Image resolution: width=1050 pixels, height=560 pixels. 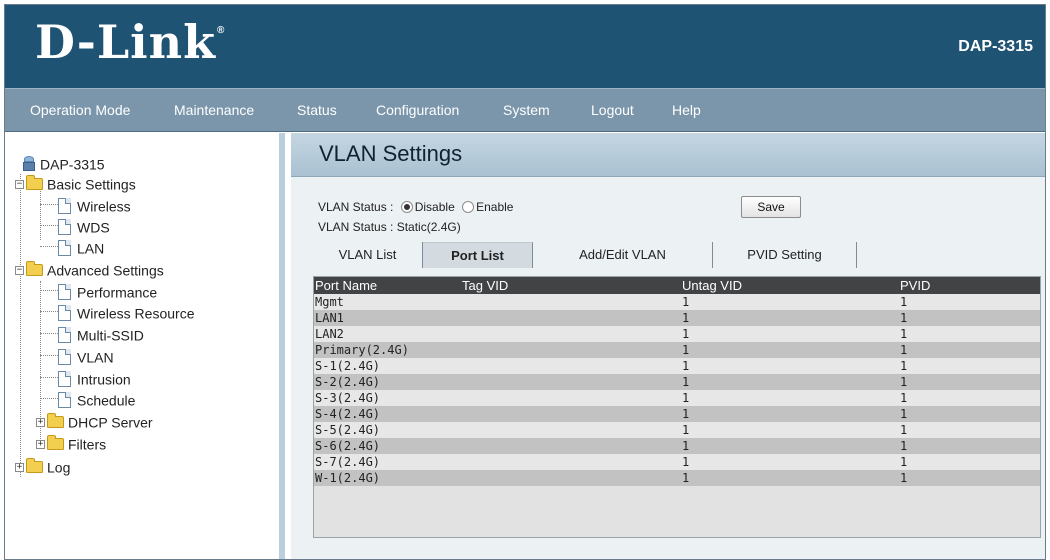 What do you see at coordinates (677, 350) in the screenshot?
I see `table-row: Primary(2.4G) 1 1` at bounding box center [677, 350].